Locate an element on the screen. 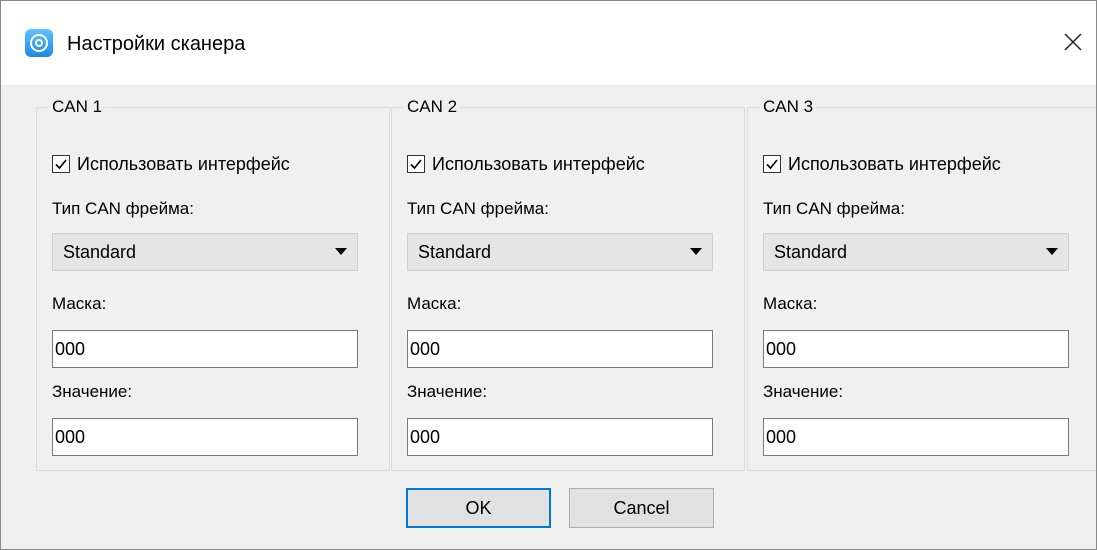 The width and height of the screenshot is (1097, 550). group-title: CAN 2 is located at coordinates (432, 107).